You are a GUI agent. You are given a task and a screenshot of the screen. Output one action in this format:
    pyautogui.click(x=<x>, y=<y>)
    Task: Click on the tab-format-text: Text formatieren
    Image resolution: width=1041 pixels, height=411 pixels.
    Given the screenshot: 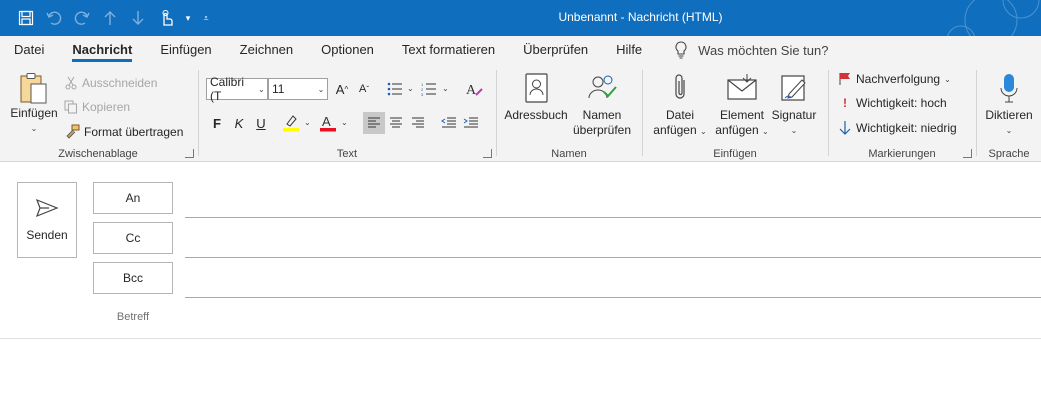 What is the action you would take?
    pyautogui.click(x=448, y=50)
    